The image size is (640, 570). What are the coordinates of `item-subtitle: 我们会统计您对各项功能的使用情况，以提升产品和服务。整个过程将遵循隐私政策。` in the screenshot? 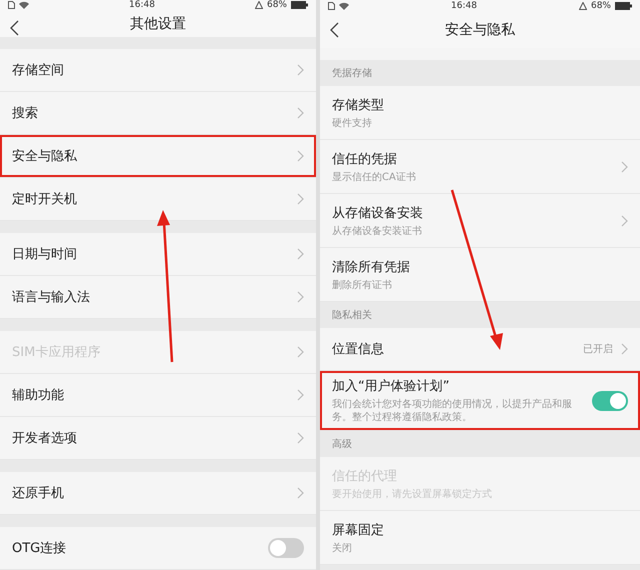 It's located at (452, 411).